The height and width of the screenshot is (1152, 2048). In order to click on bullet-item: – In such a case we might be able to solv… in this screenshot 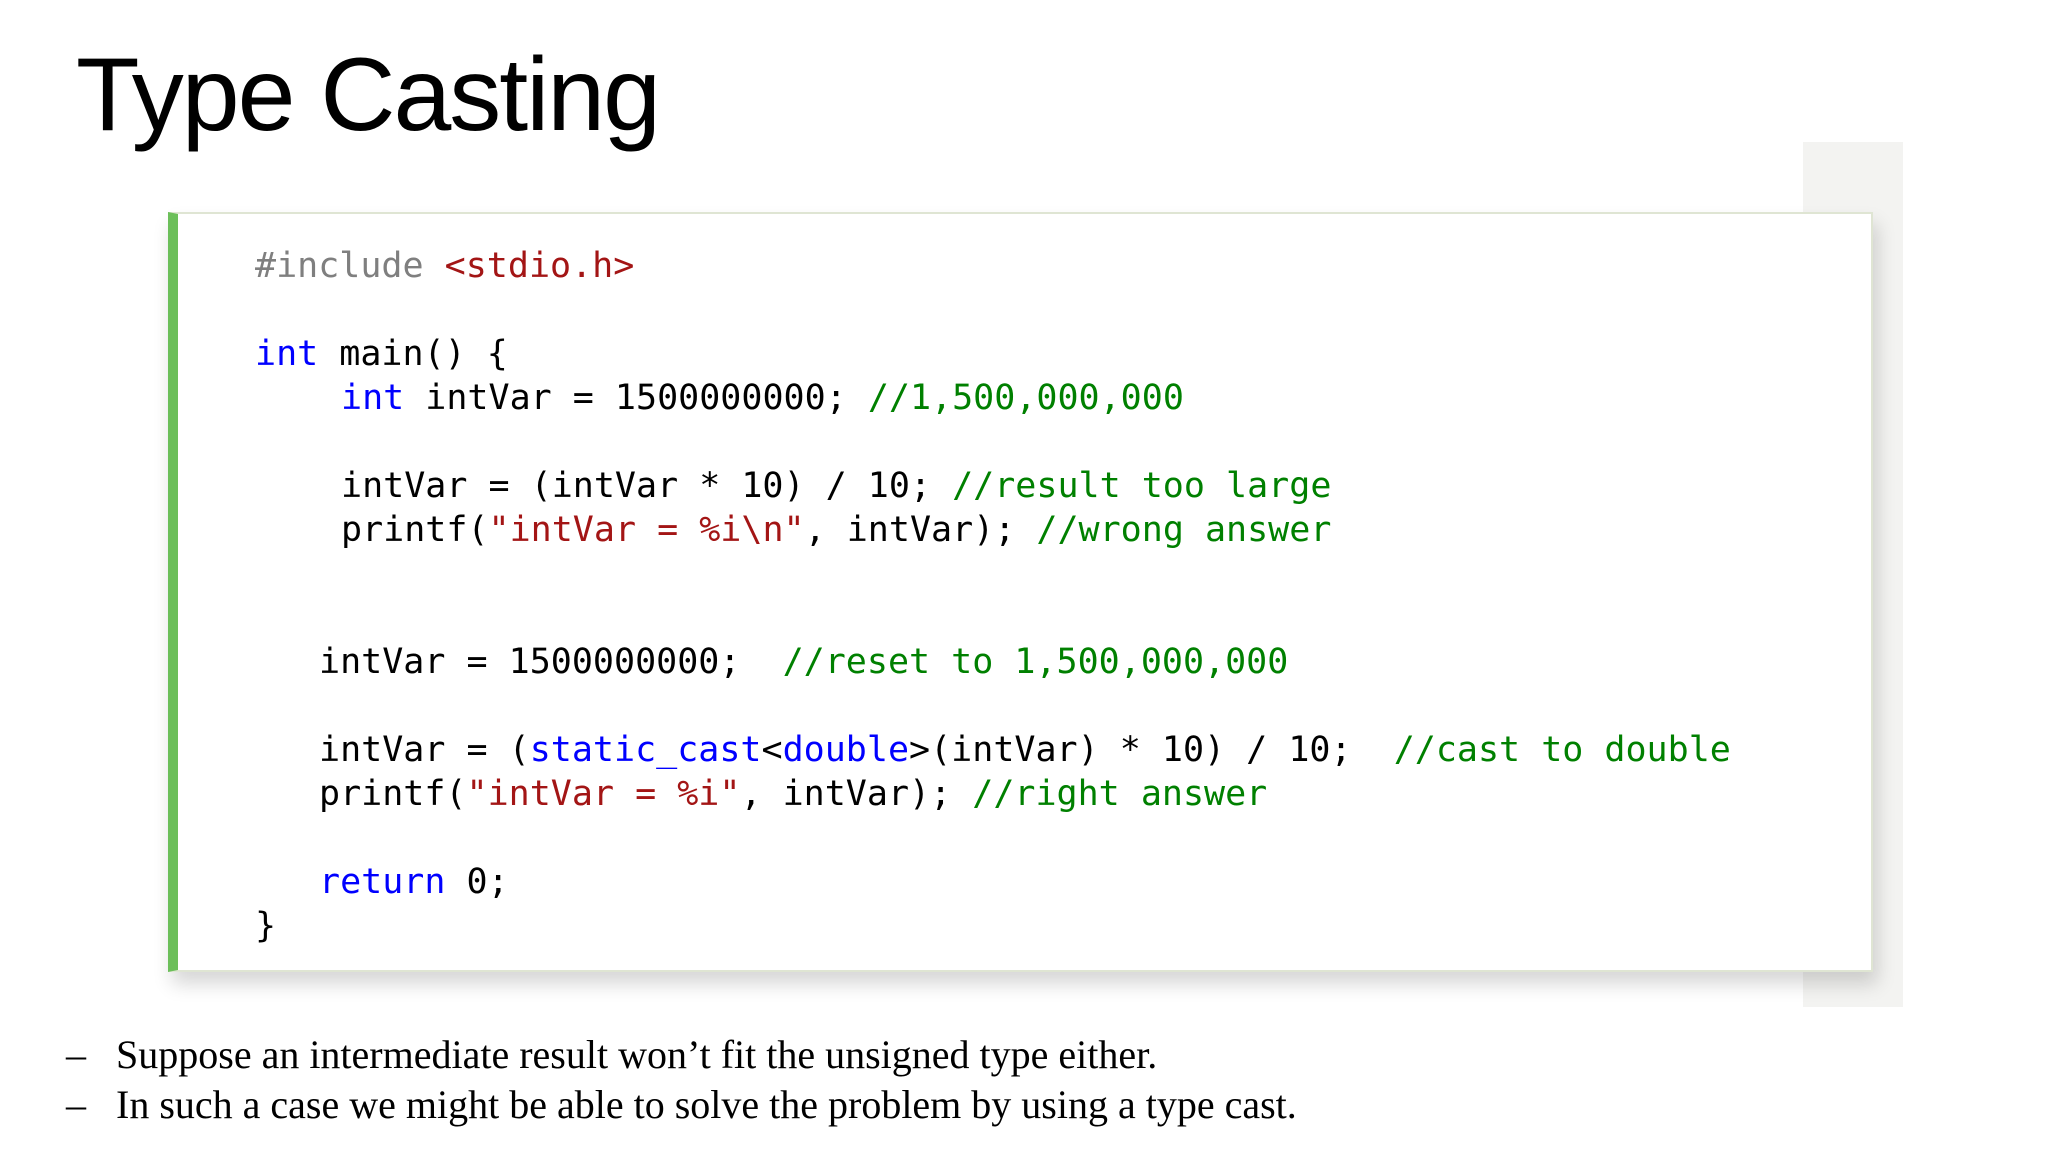, I will do `click(681, 1105)`.